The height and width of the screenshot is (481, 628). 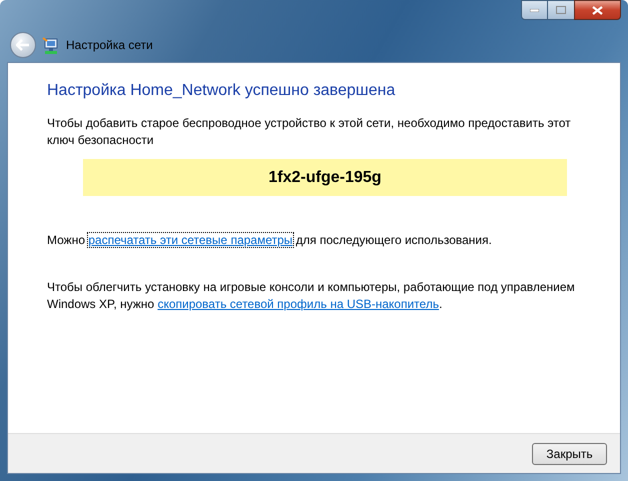 I want to click on close-icon, so click(x=597, y=10).